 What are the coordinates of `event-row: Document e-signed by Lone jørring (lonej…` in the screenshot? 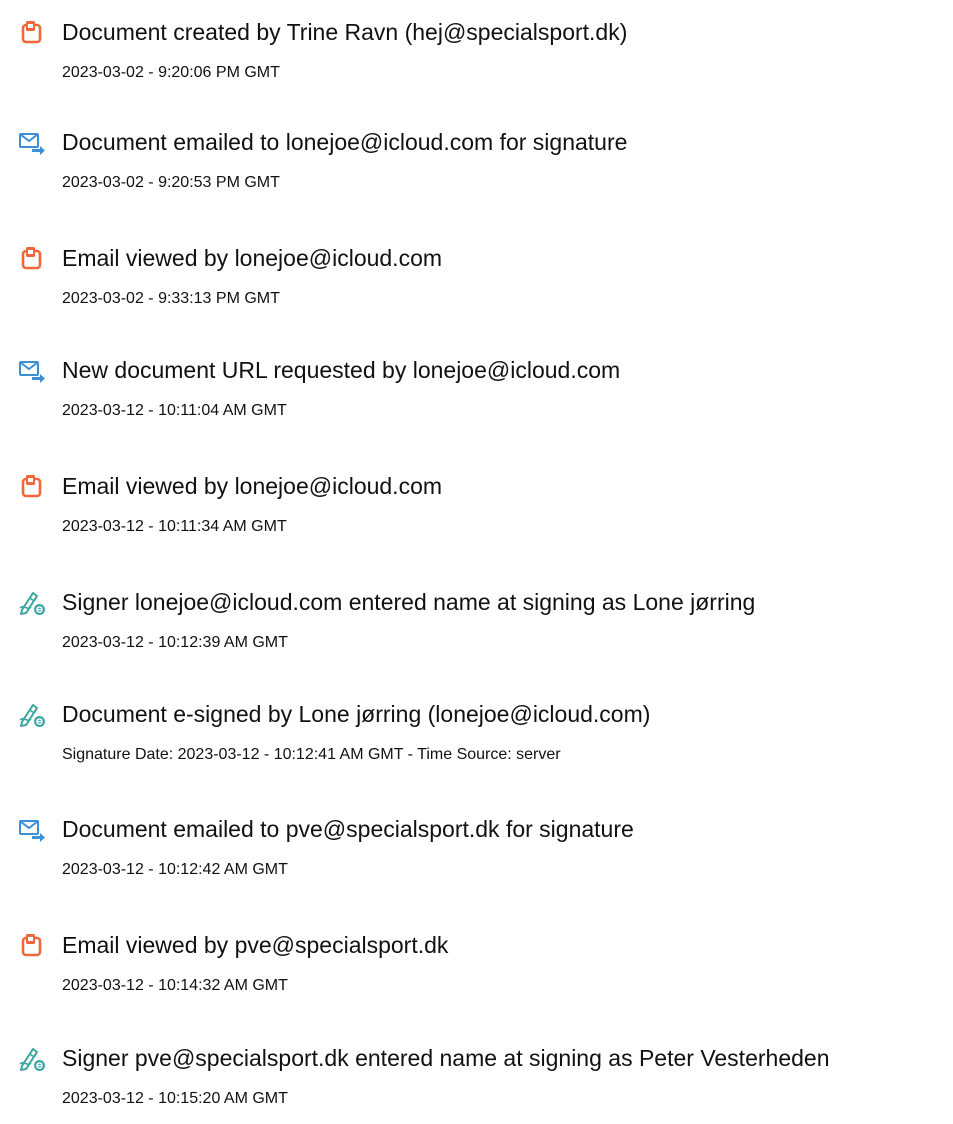 It's located at (476, 740).